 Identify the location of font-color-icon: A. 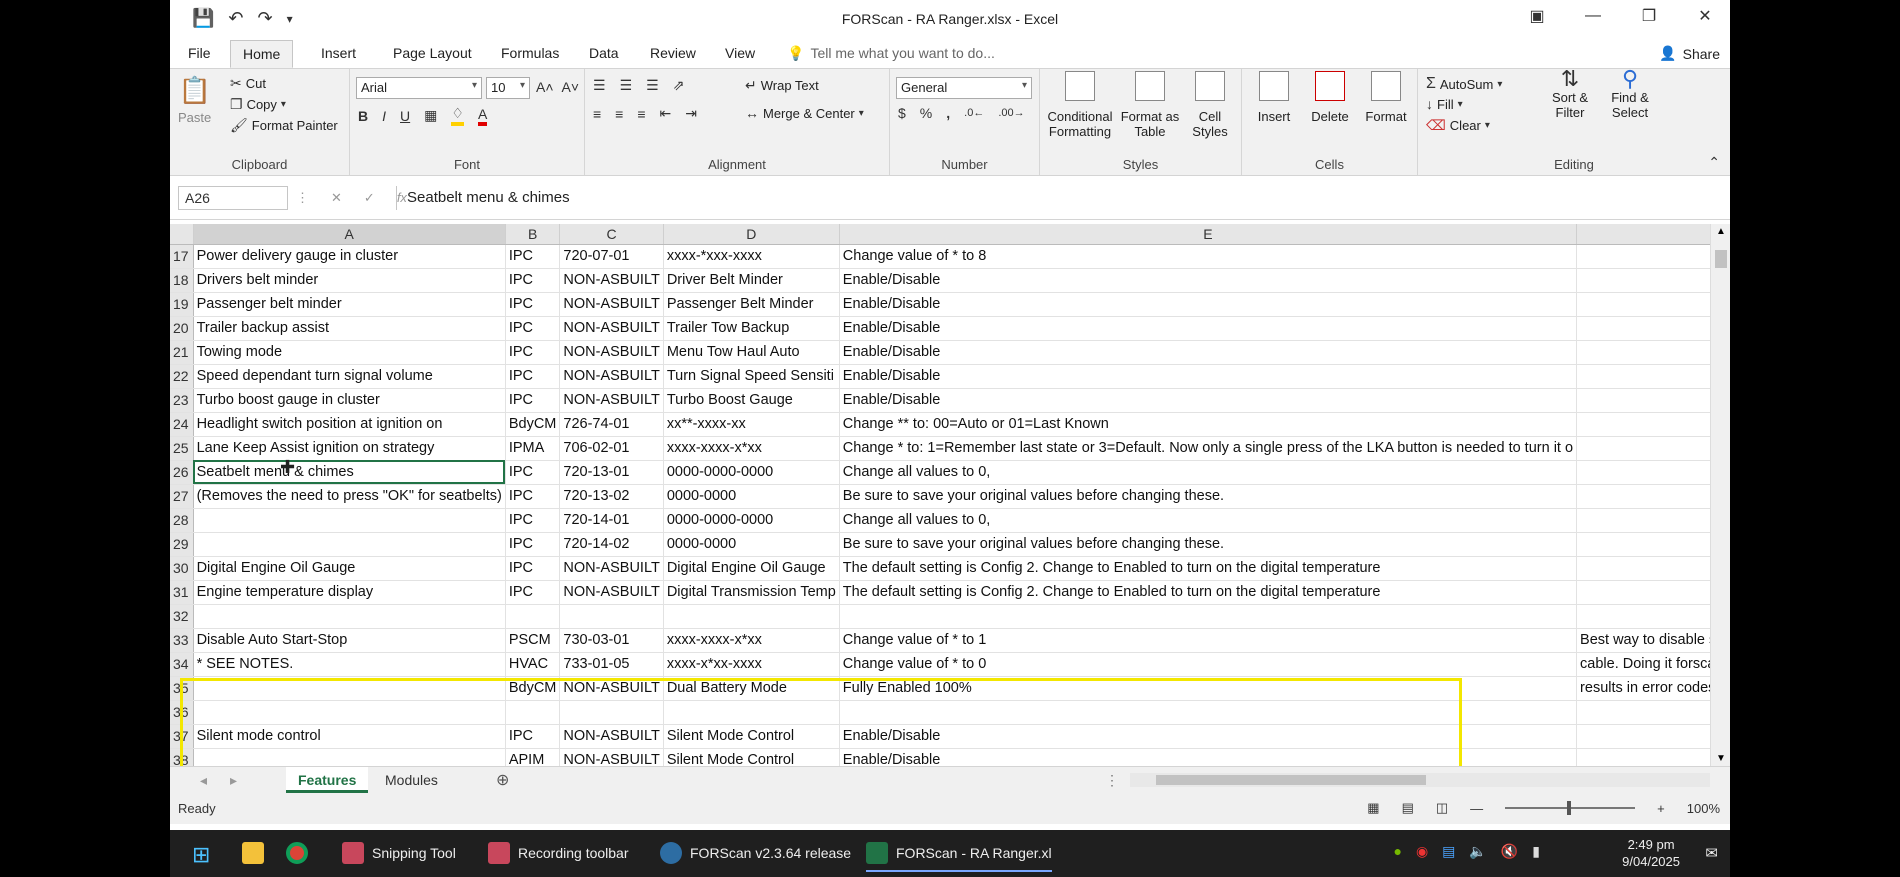
(482, 116).